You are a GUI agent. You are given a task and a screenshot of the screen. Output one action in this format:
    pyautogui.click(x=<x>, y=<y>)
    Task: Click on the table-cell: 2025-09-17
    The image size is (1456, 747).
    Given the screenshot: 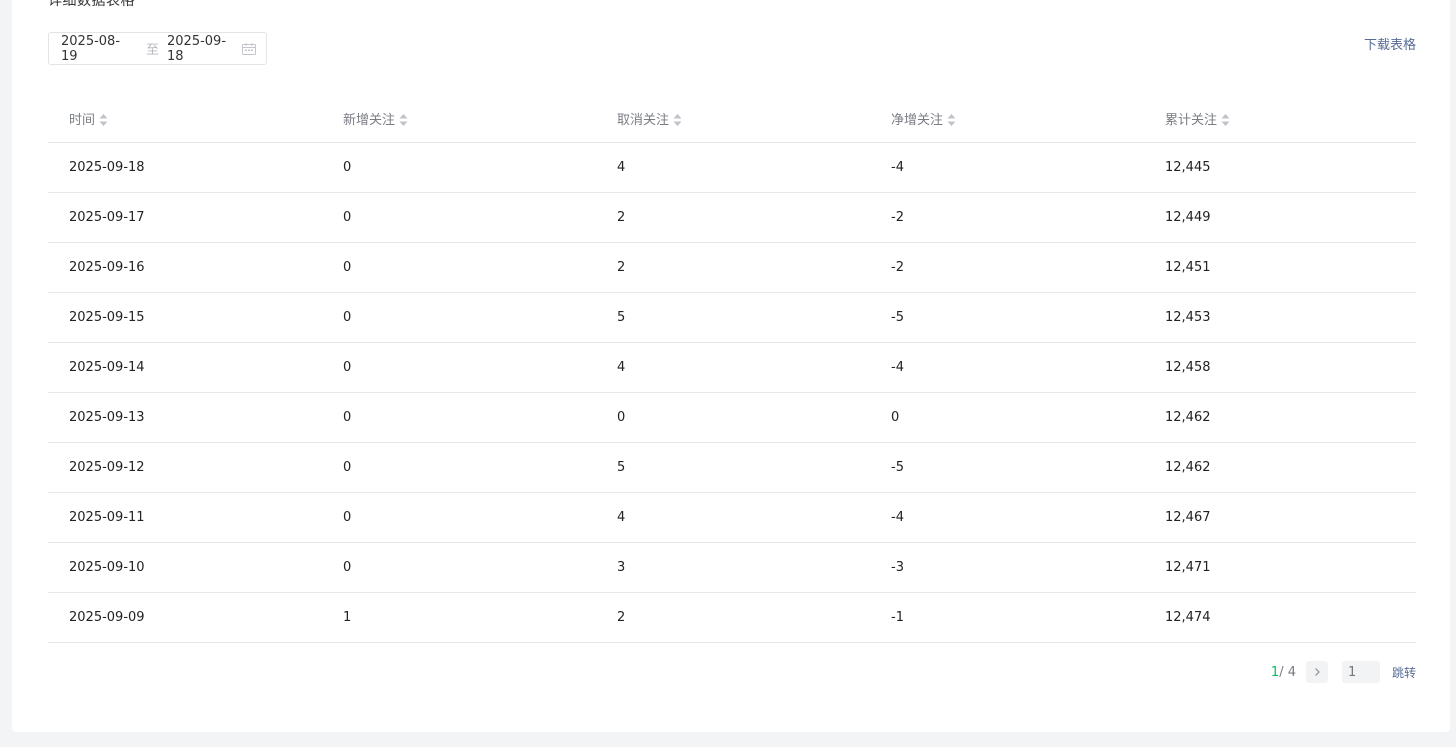 What is the action you would take?
    pyautogui.click(x=185, y=217)
    